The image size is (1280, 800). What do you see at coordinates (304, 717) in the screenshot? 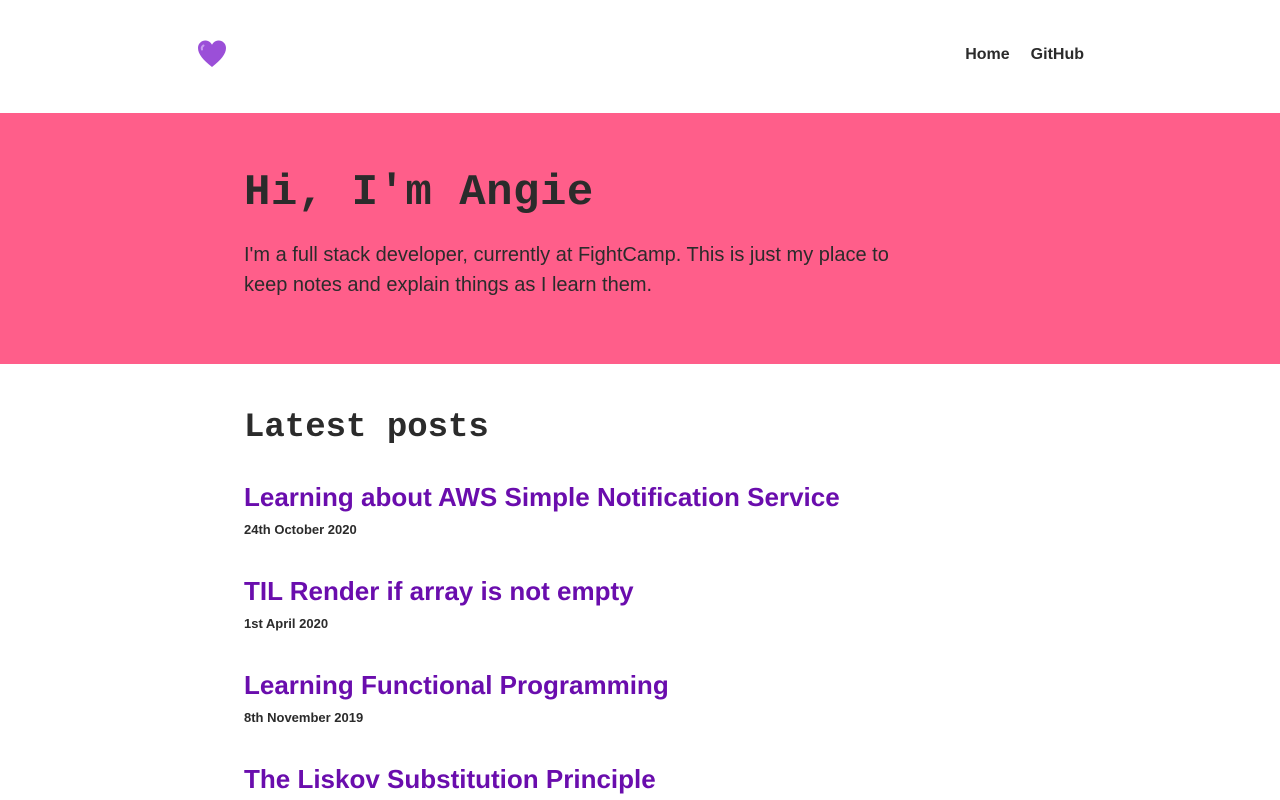
I see `post-date: 8th November 2019` at bounding box center [304, 717].